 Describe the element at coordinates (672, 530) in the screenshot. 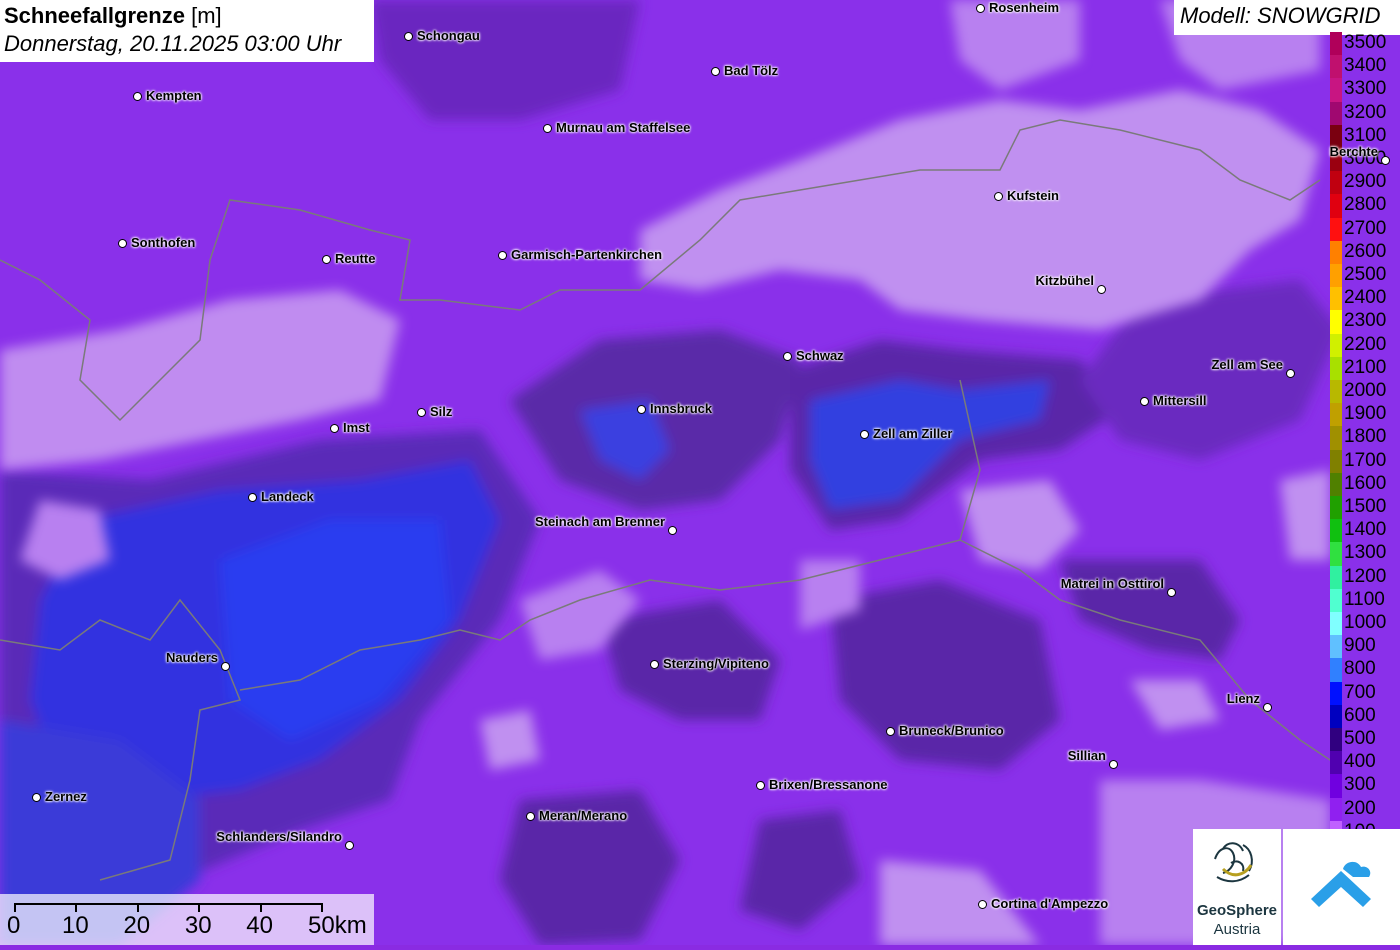

I see `city-marker-steinach-am-brenner` at that location.